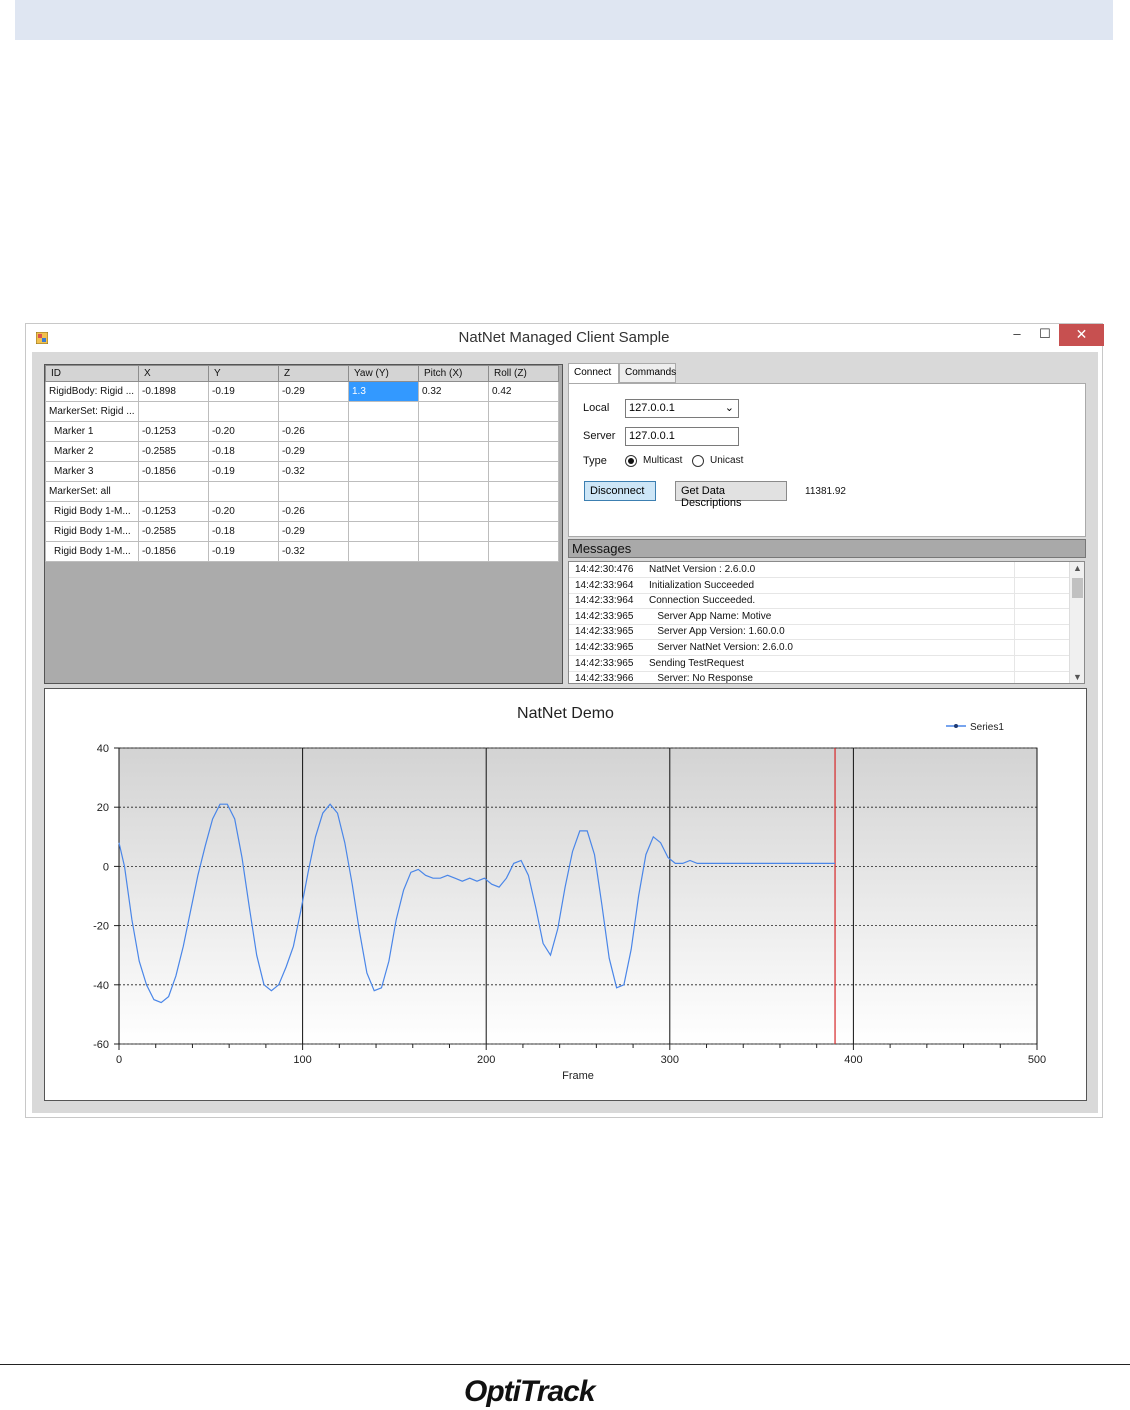  I want to click on unicast-radio, so click(698, 461).